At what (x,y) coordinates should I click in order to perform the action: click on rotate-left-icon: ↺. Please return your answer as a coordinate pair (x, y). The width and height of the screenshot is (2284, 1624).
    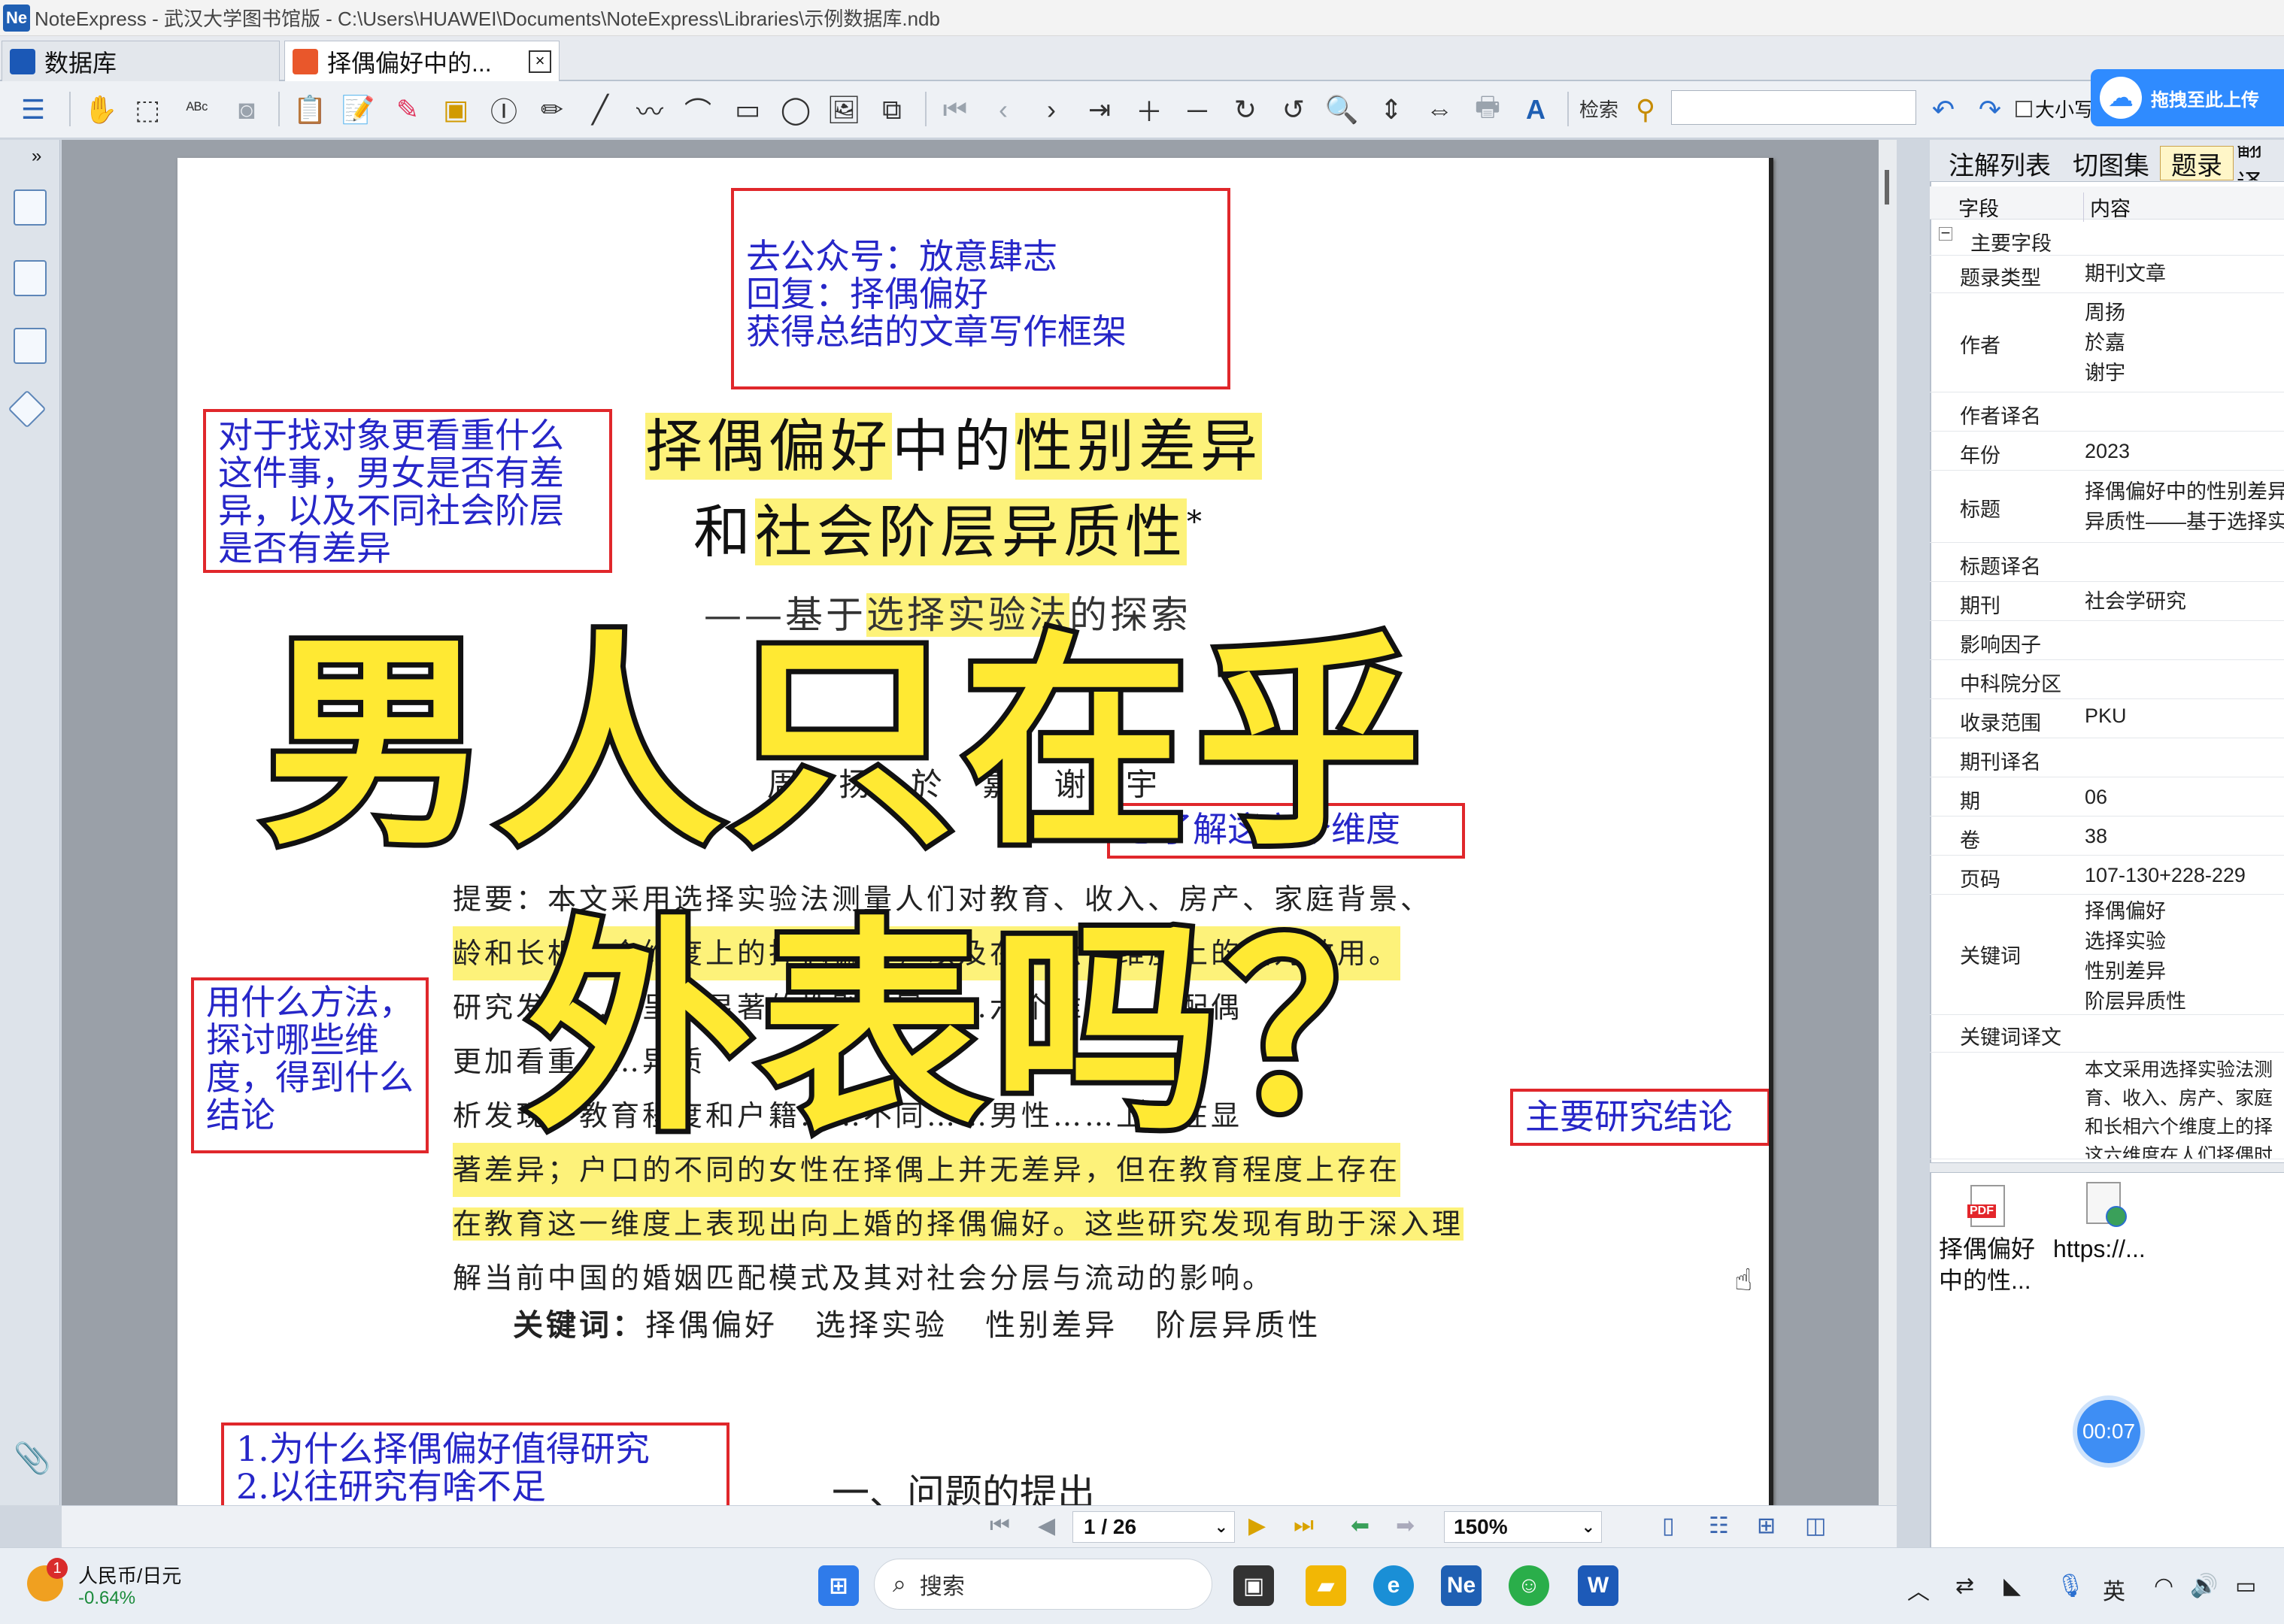
    Looking at the image, I should click on (1294, 110).